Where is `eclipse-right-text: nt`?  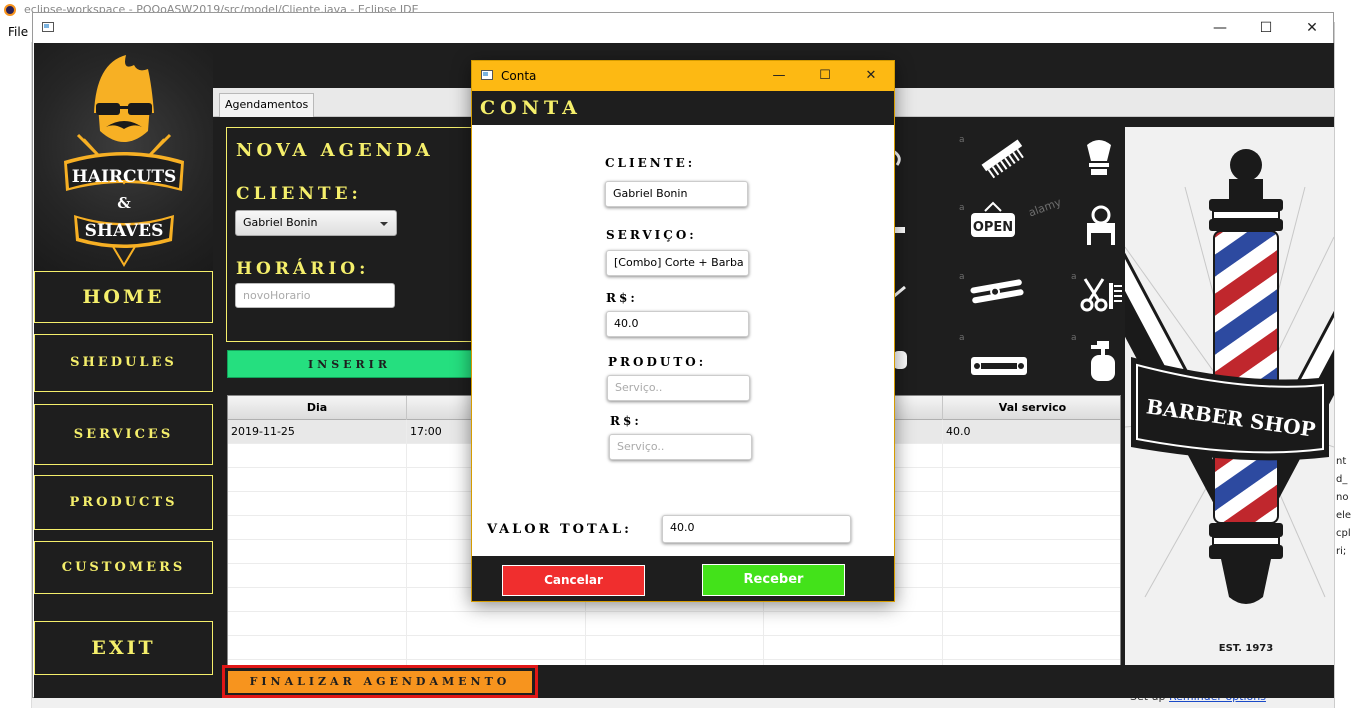
eclipse-right-text: nt is located at coordinates (1341, 461).